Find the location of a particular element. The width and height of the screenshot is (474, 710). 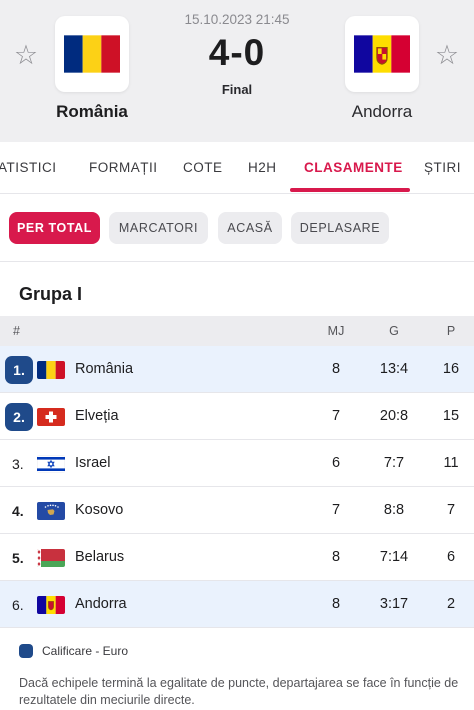

team-name: România is located at coordinates (104, 369).